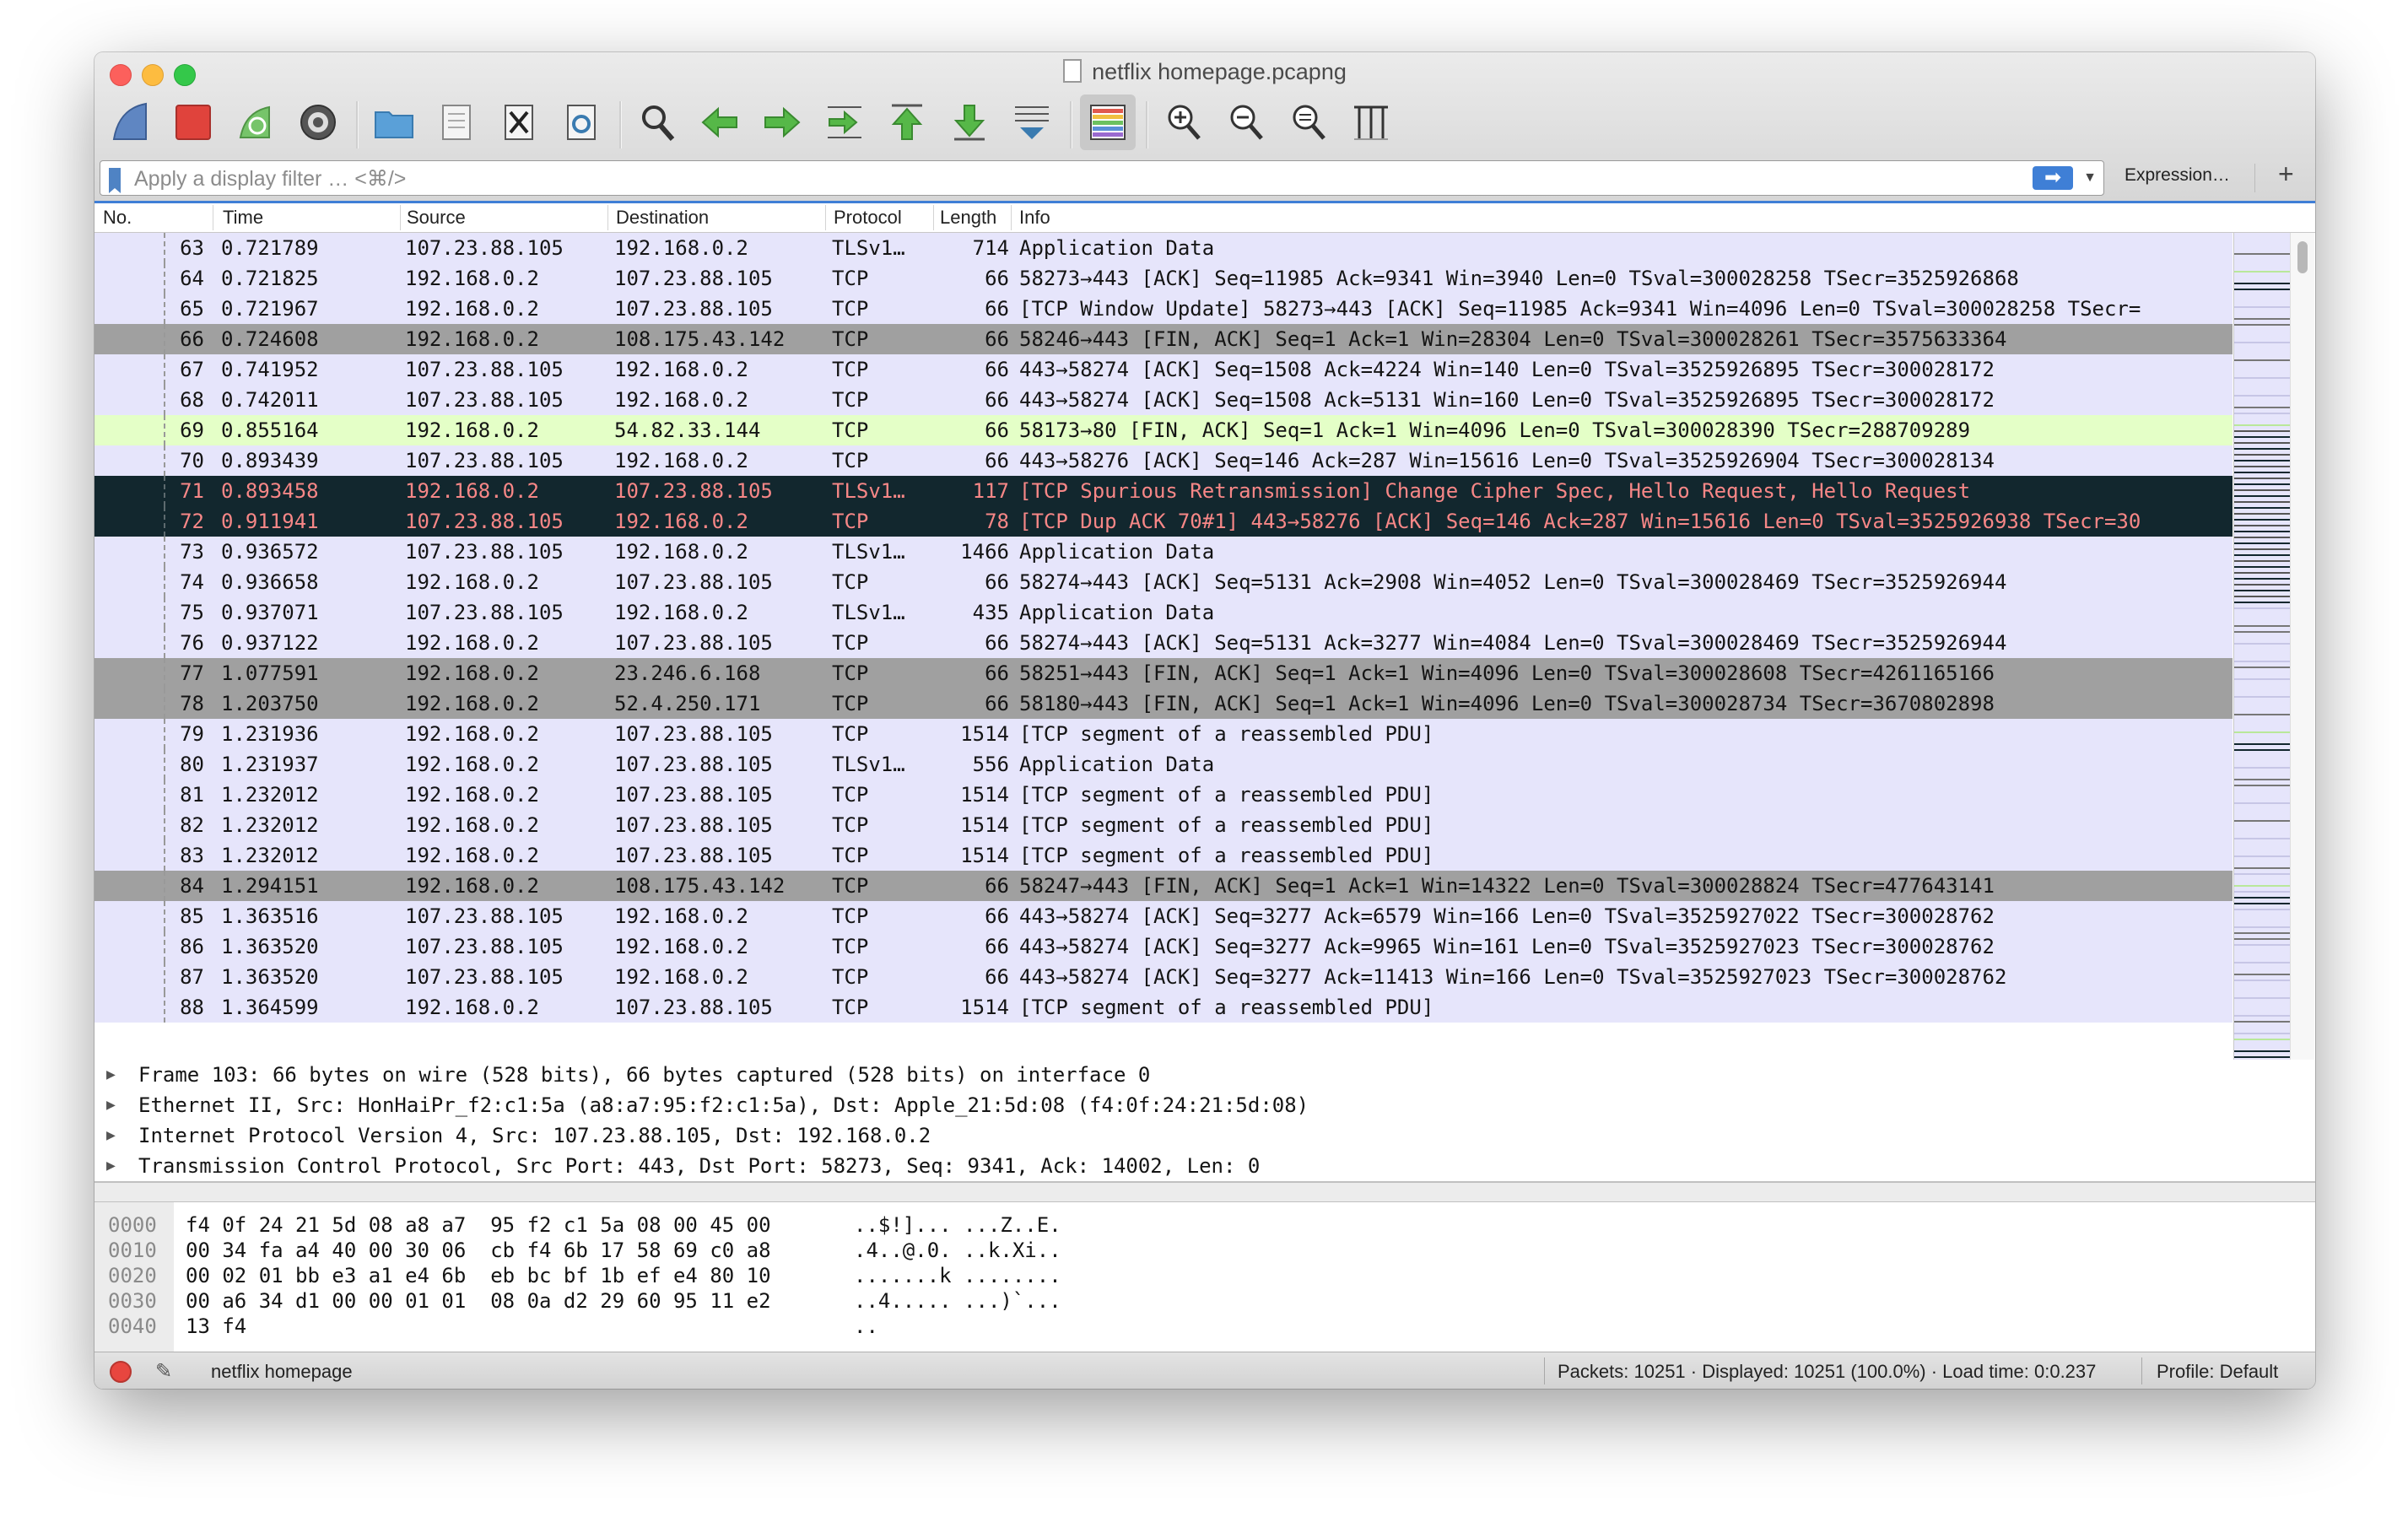 The width and height of the screenshot is (2408, 1522). What do you see at coordinates (657, 122) in the screenshot?
I see `find-packet-icon` at bounding box center [657, 122].